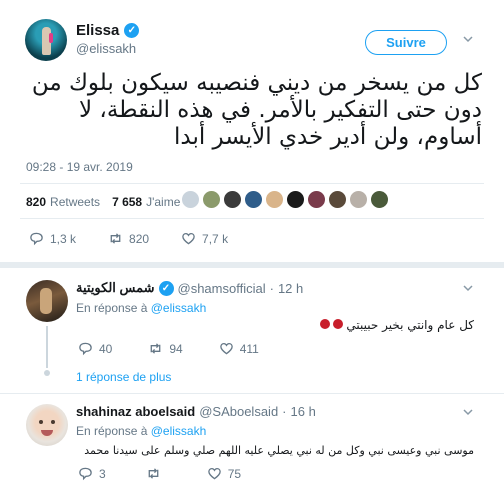 Image resolution: width=504 pixels, height=489 pixels. I want to click on reply-author-handle: @shamsofficial, so click(222, 288).